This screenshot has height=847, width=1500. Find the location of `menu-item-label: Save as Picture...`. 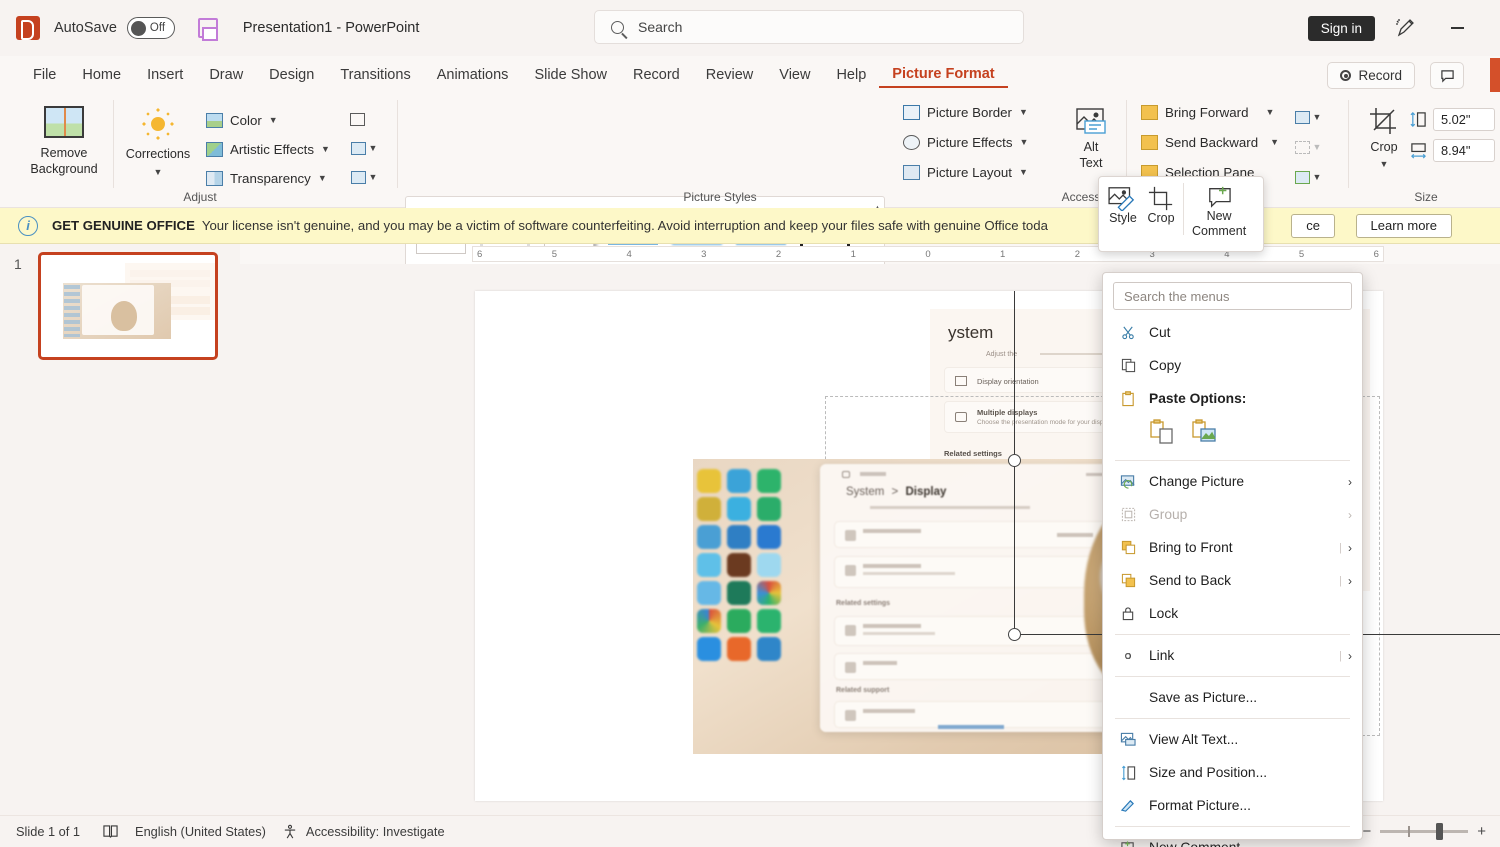

menu-item-label: Save as Picture... is located at coordinates (1203, 697).